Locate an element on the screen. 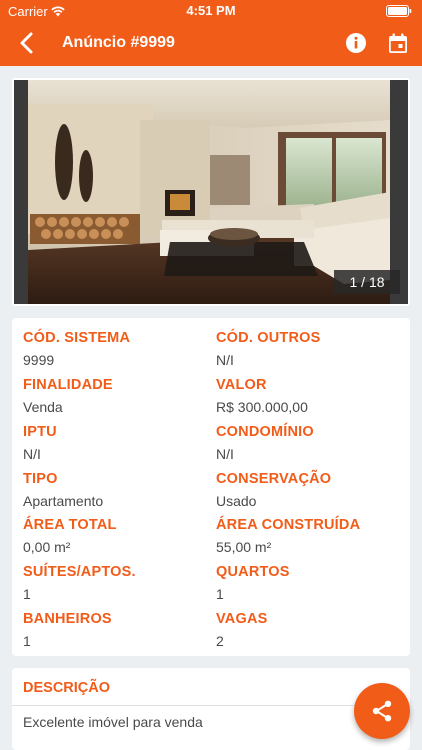  field-suites: SUÍTES/APTOS. 1 is located at coordinates (118, 583).